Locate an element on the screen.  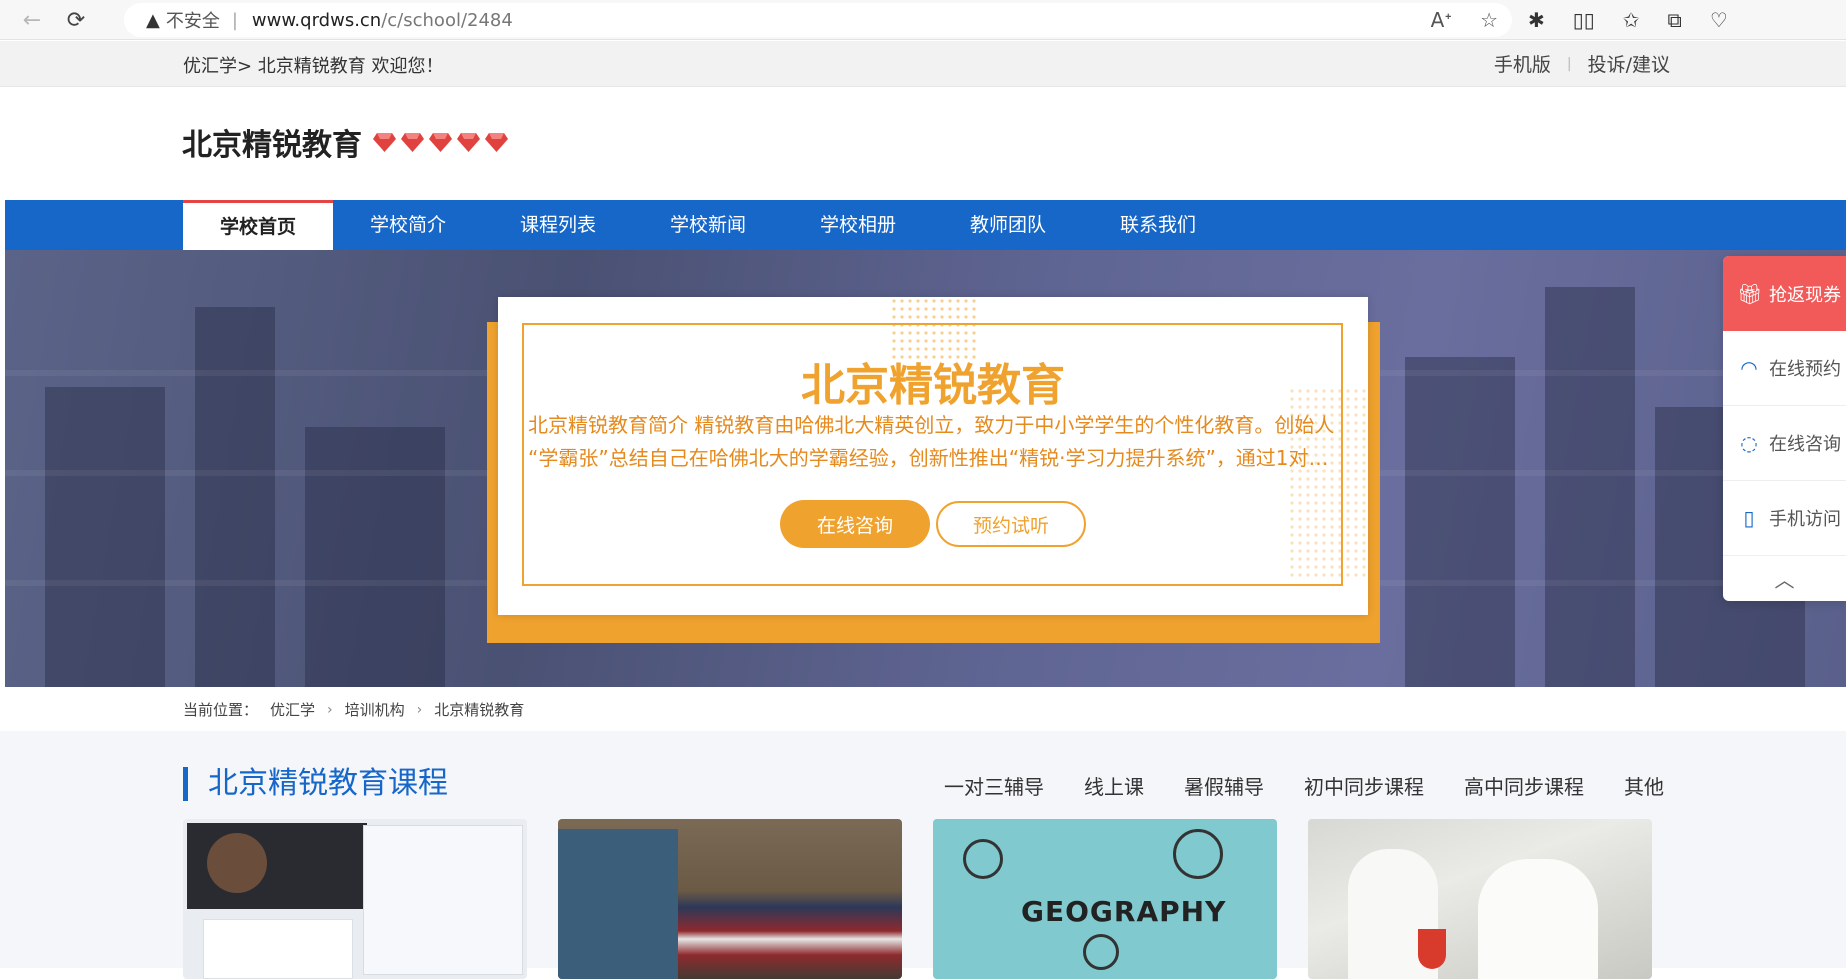
geography-text: GEOGRAPHY is located at coordinates (1124, 911).